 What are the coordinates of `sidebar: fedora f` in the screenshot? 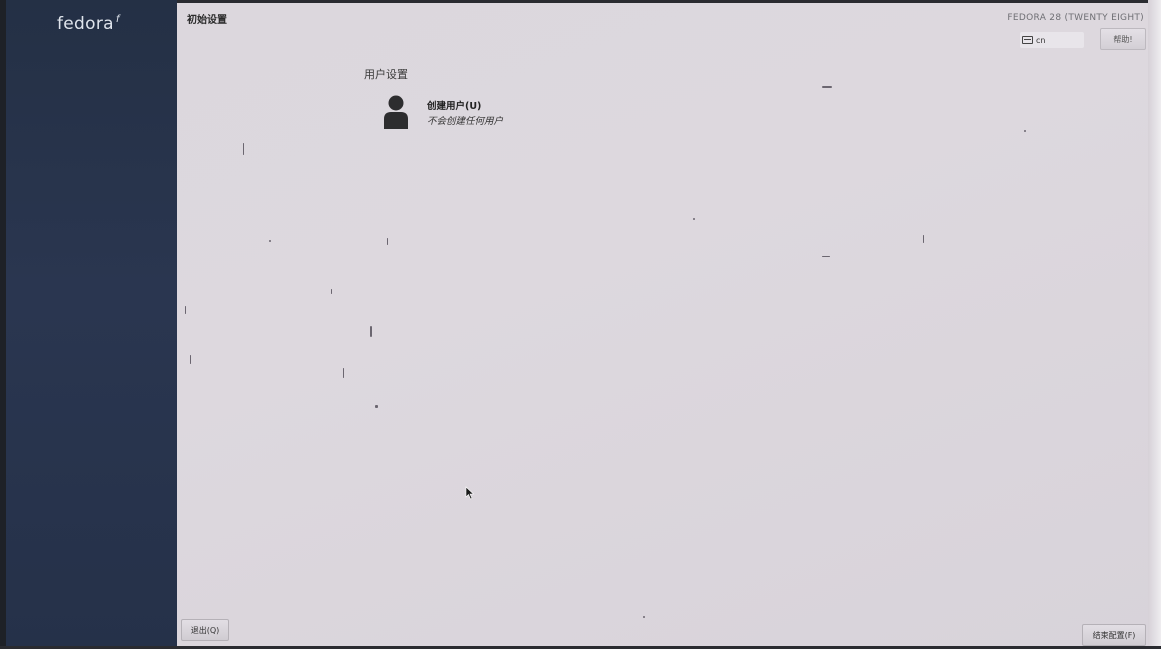 It's located at (91, 324).